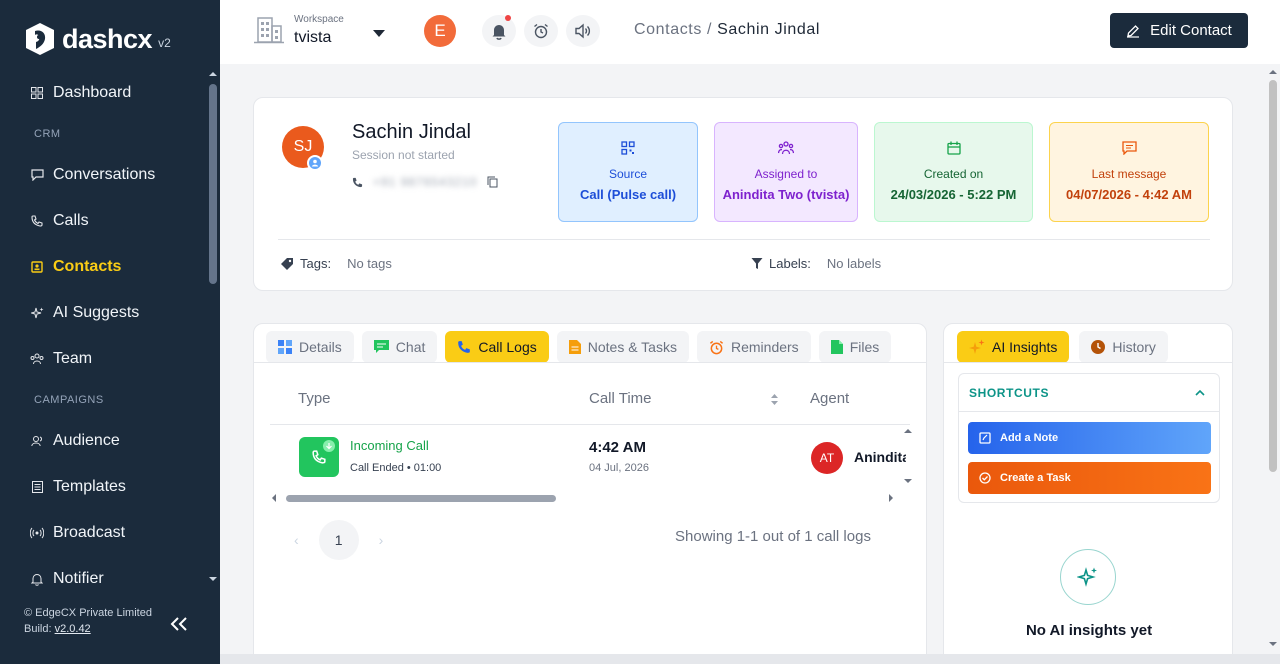 The width and height of the screenshot is (1280, 664). What do you see at coordinates (1098, 347) in the screenshot?
I see `clock-icon` at bounding box center [1098, 347].